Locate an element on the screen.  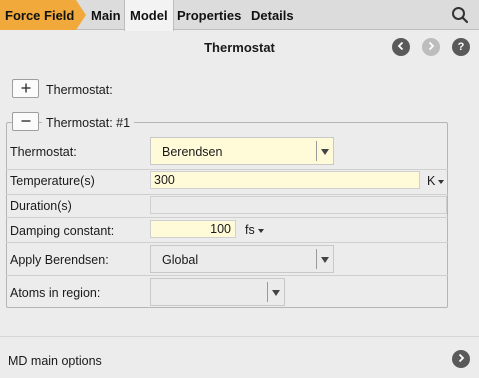
tab-model: Model is located at coordinates (149, 15).